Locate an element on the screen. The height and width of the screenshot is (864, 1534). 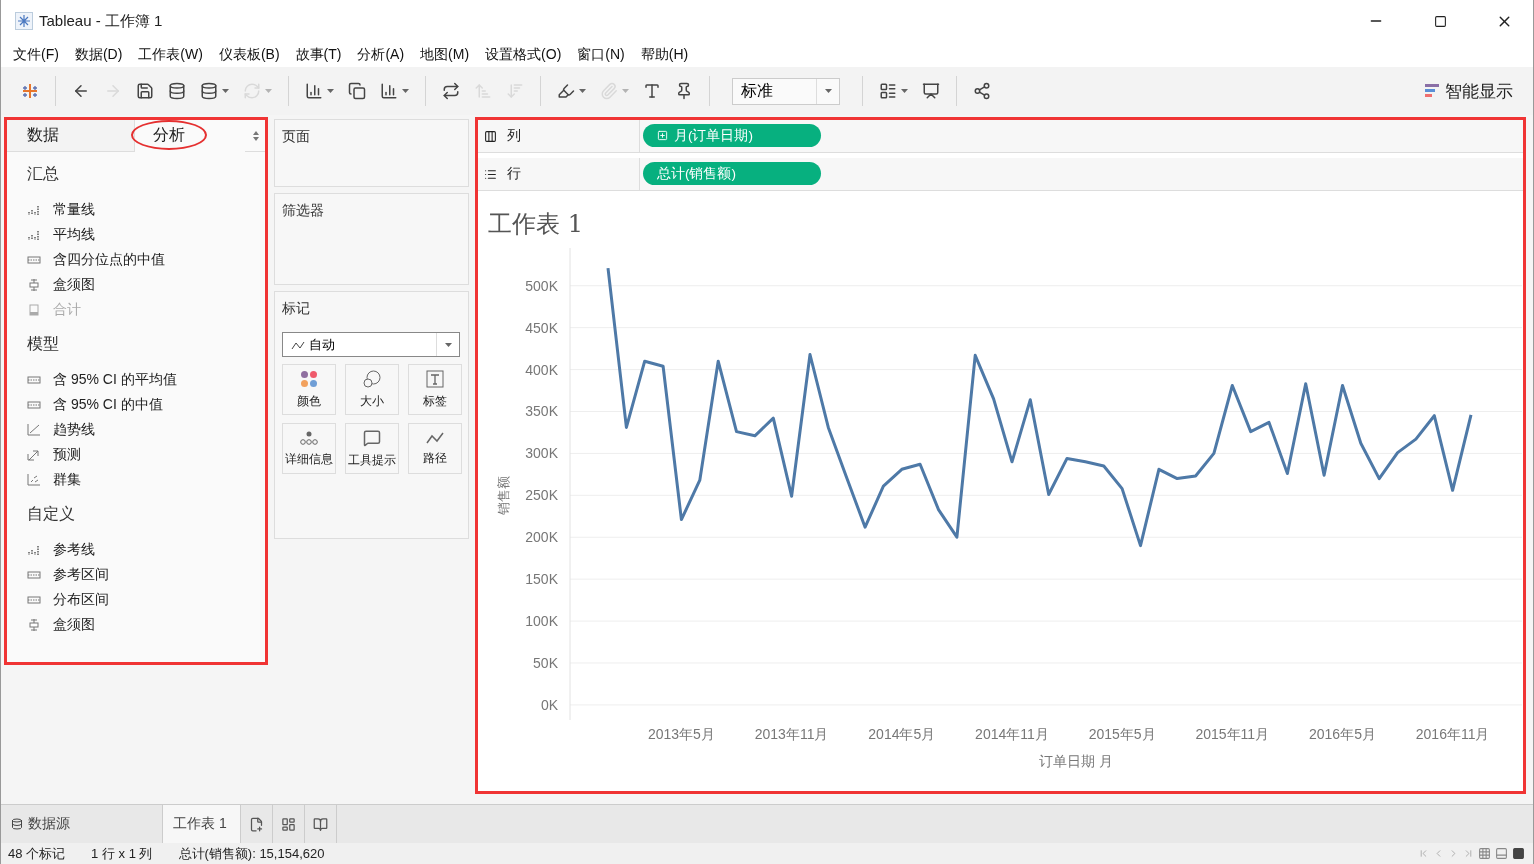
mark-property-button: 标签 is located at coordinates (435, 389).